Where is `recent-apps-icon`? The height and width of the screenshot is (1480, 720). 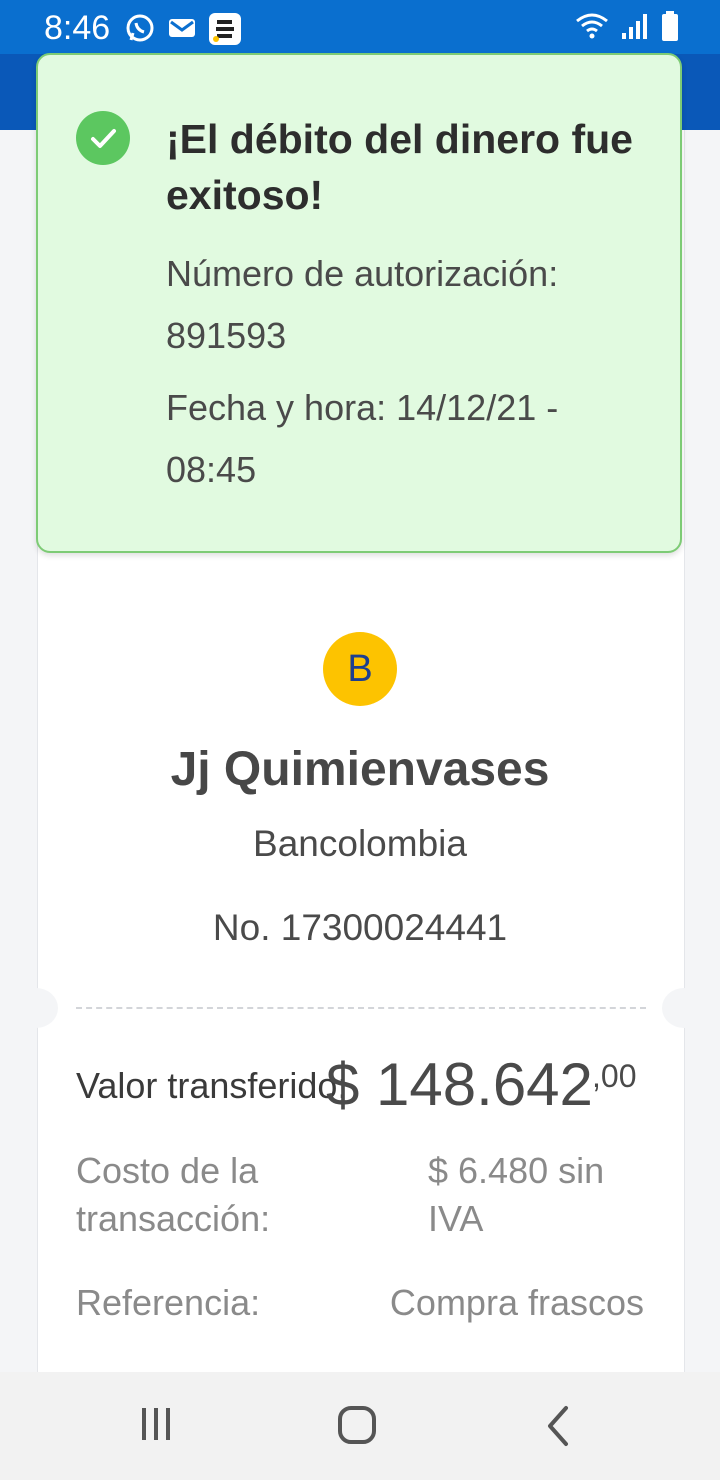 recent-apps-icon is located at coordinates (156, 1426).